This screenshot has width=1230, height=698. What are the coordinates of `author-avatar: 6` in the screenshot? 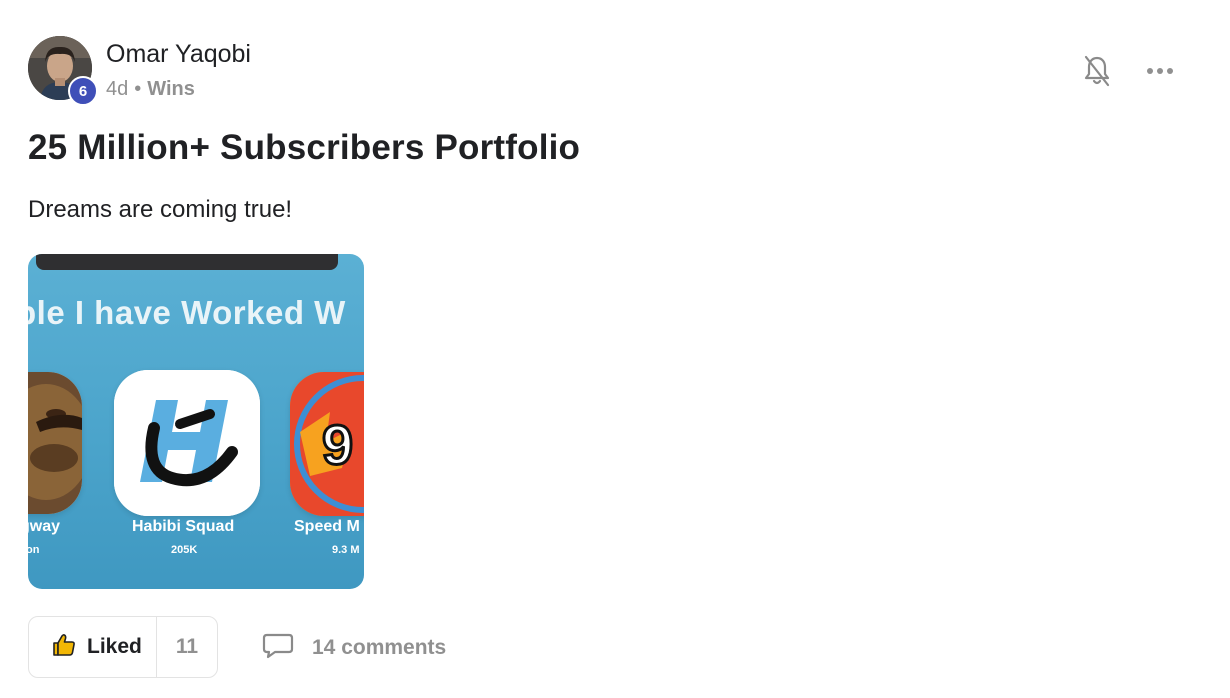 It's located at (63, 71).